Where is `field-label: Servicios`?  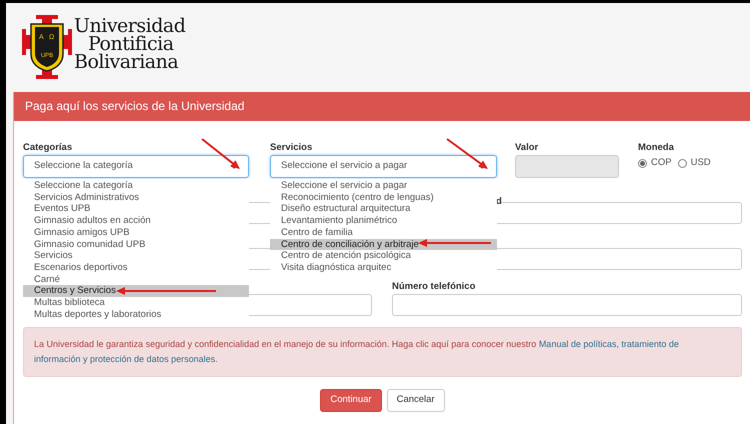 field-label: Servicios is located at coordinates (292, 148).